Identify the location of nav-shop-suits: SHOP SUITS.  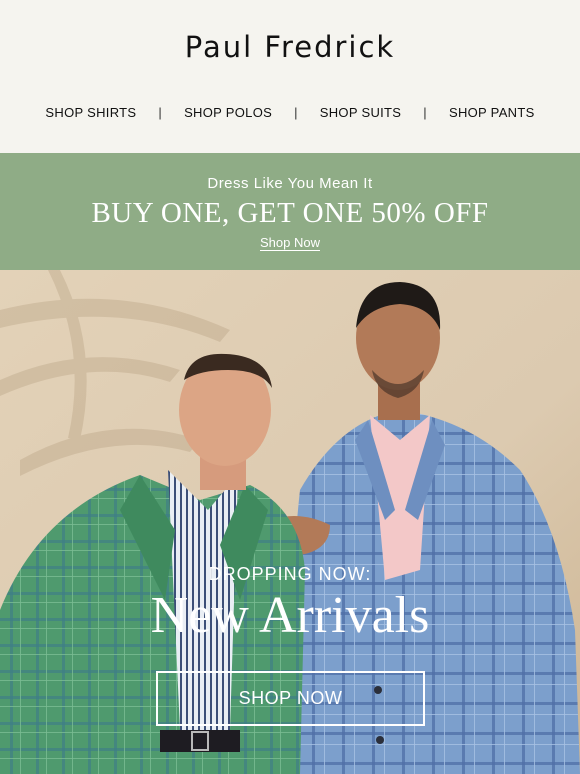
(361, 112).